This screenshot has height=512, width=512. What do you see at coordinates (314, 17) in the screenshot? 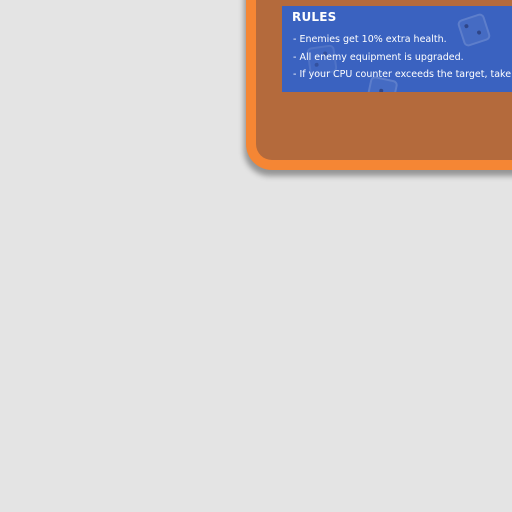
I see `rules-title: RULES` at bounding box center [314, 17].